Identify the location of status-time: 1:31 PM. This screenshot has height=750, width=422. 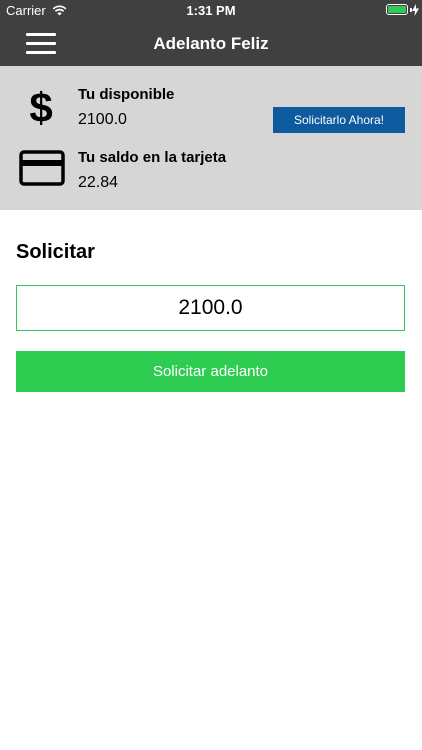
(211, 10).